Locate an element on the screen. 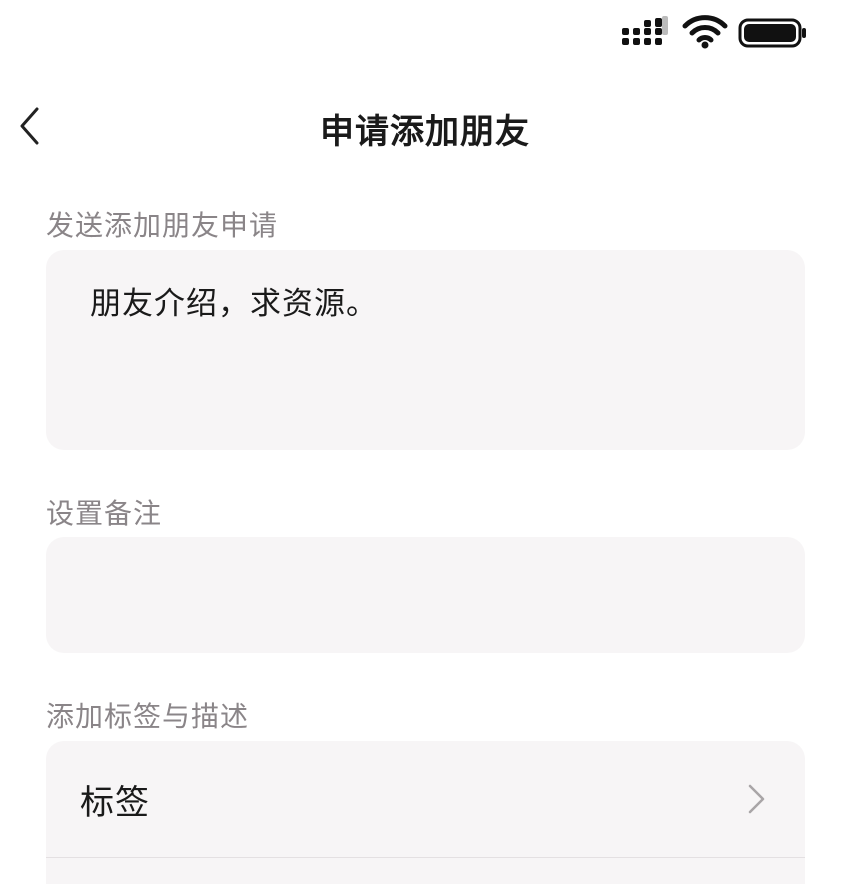 The width and height of the screenshot is (850, 884). tags-row: 标签 is located at coordinates (425, 799).